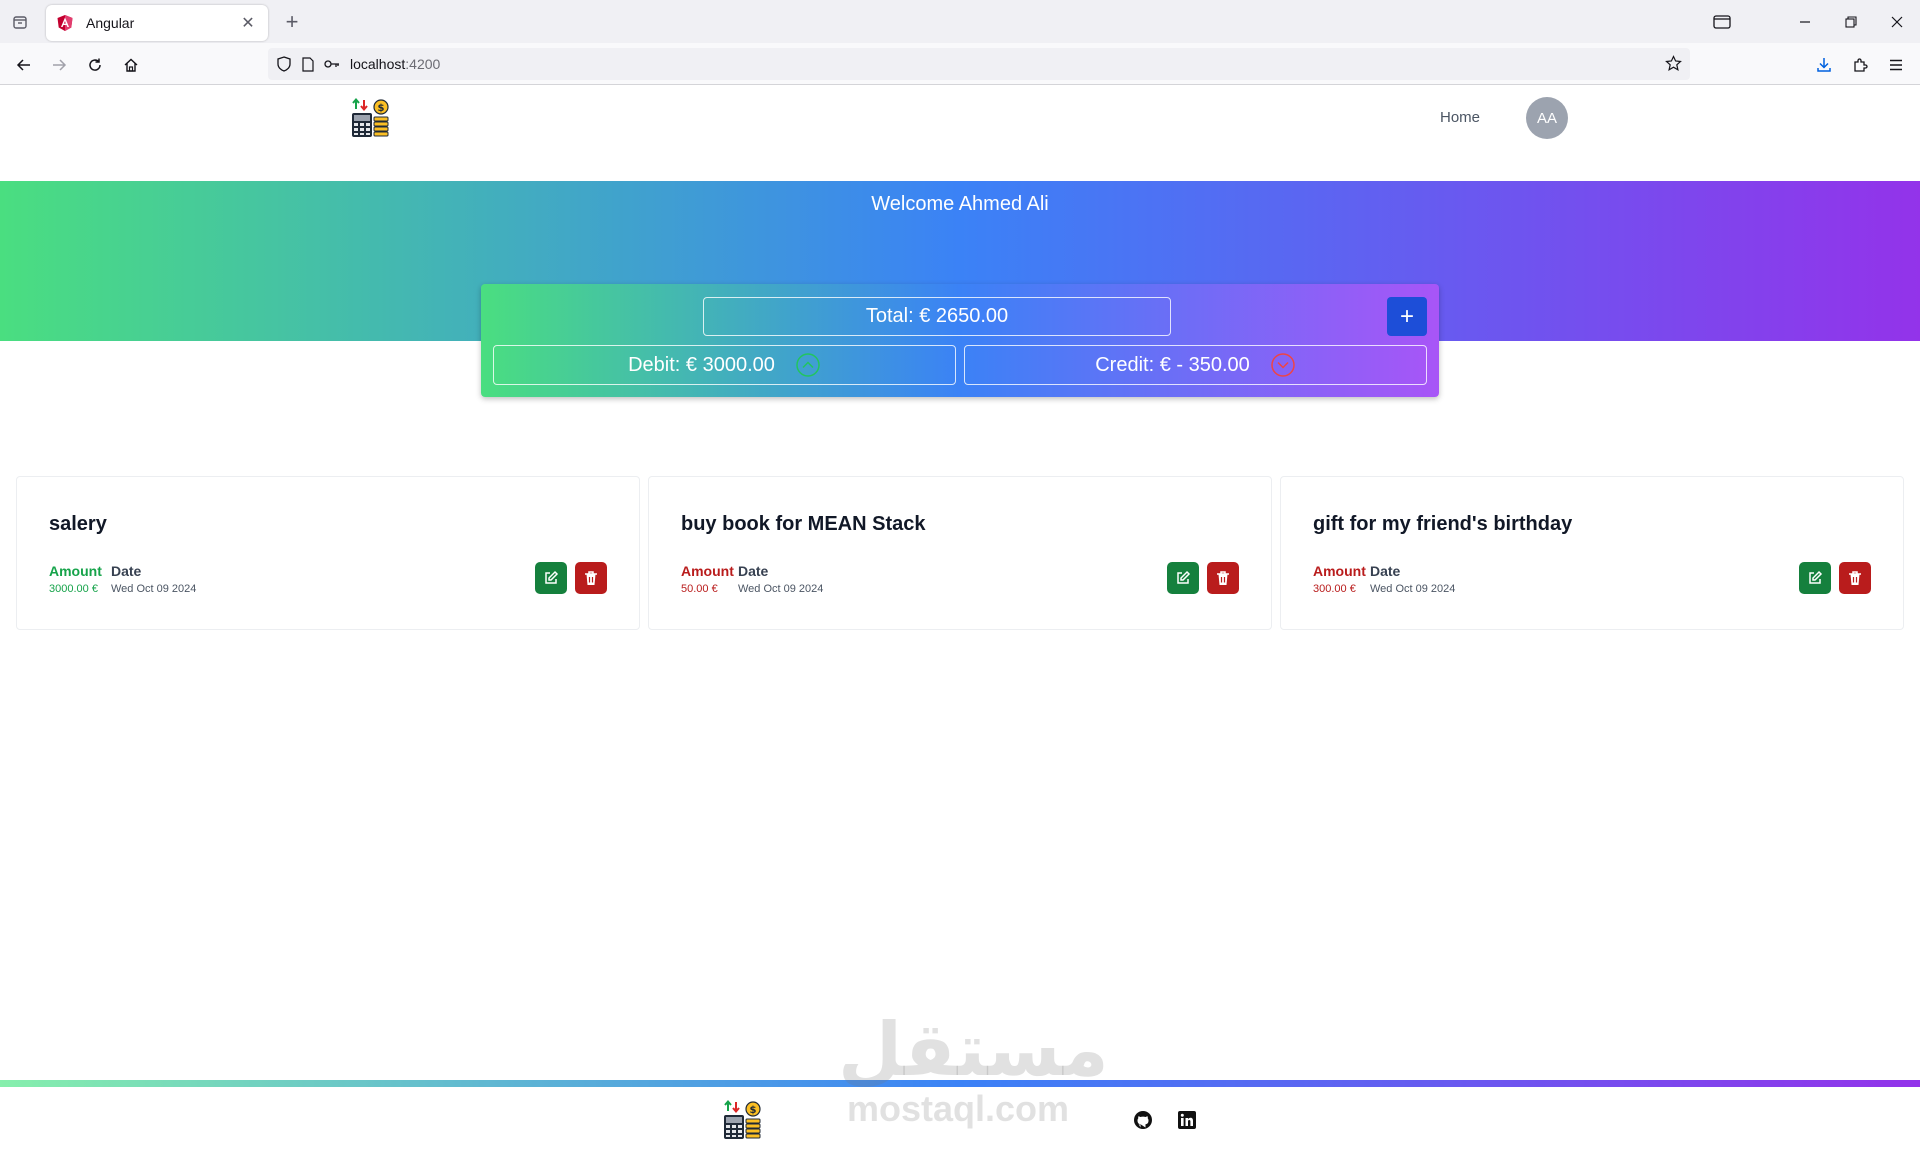 The image size is (1920, 1152). I want to click on footer-divider, so click(960, 1083).